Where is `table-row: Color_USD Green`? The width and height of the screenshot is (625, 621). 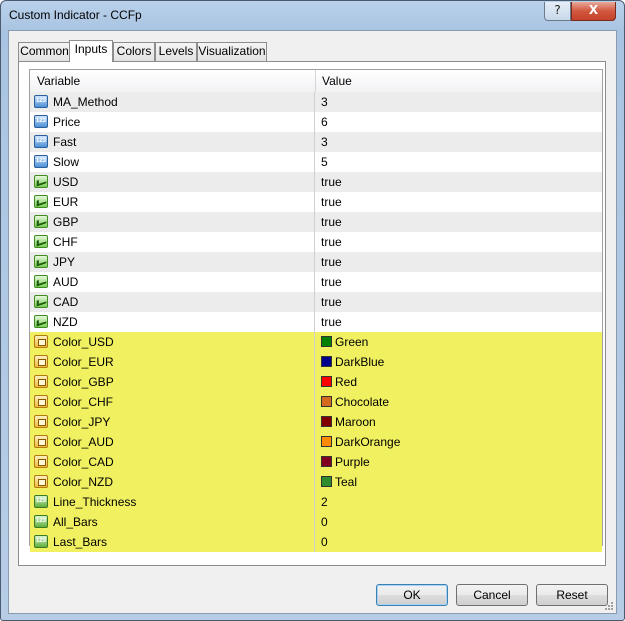
table-row: Color_USD Green is located at coordinates (316, 342).